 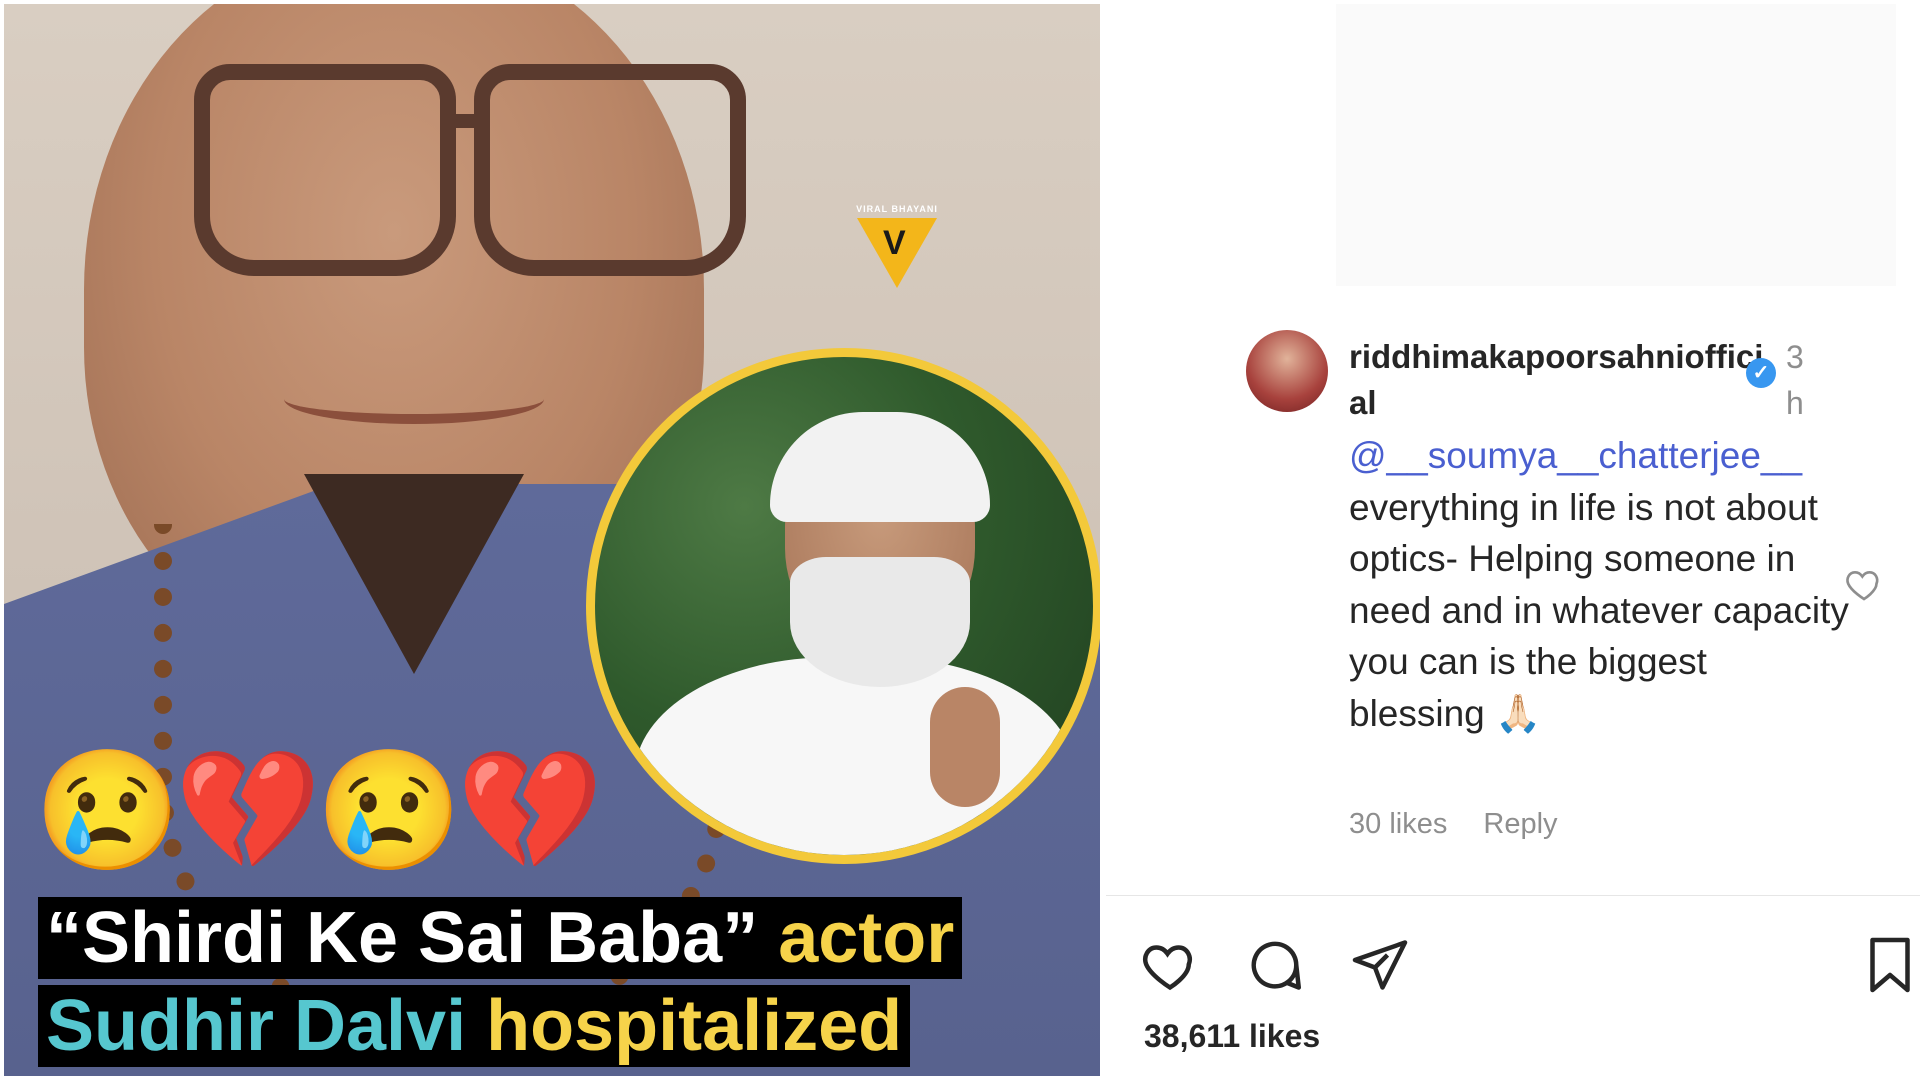 I want to click on glasses-bridge, so click(x=464, y=121).